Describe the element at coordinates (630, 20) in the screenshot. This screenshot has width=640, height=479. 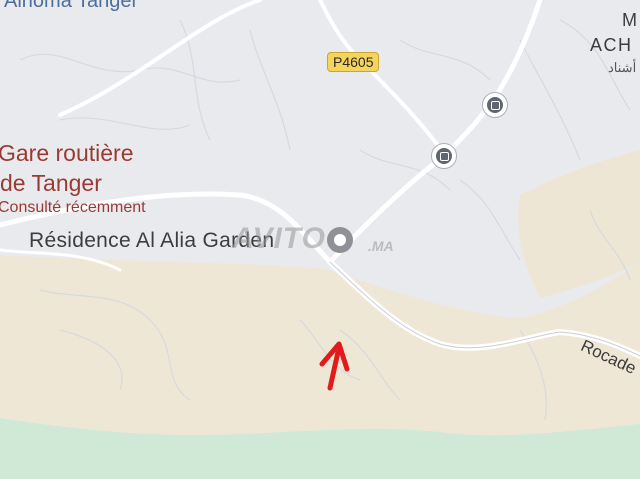
I see `district-label: M` at that location.